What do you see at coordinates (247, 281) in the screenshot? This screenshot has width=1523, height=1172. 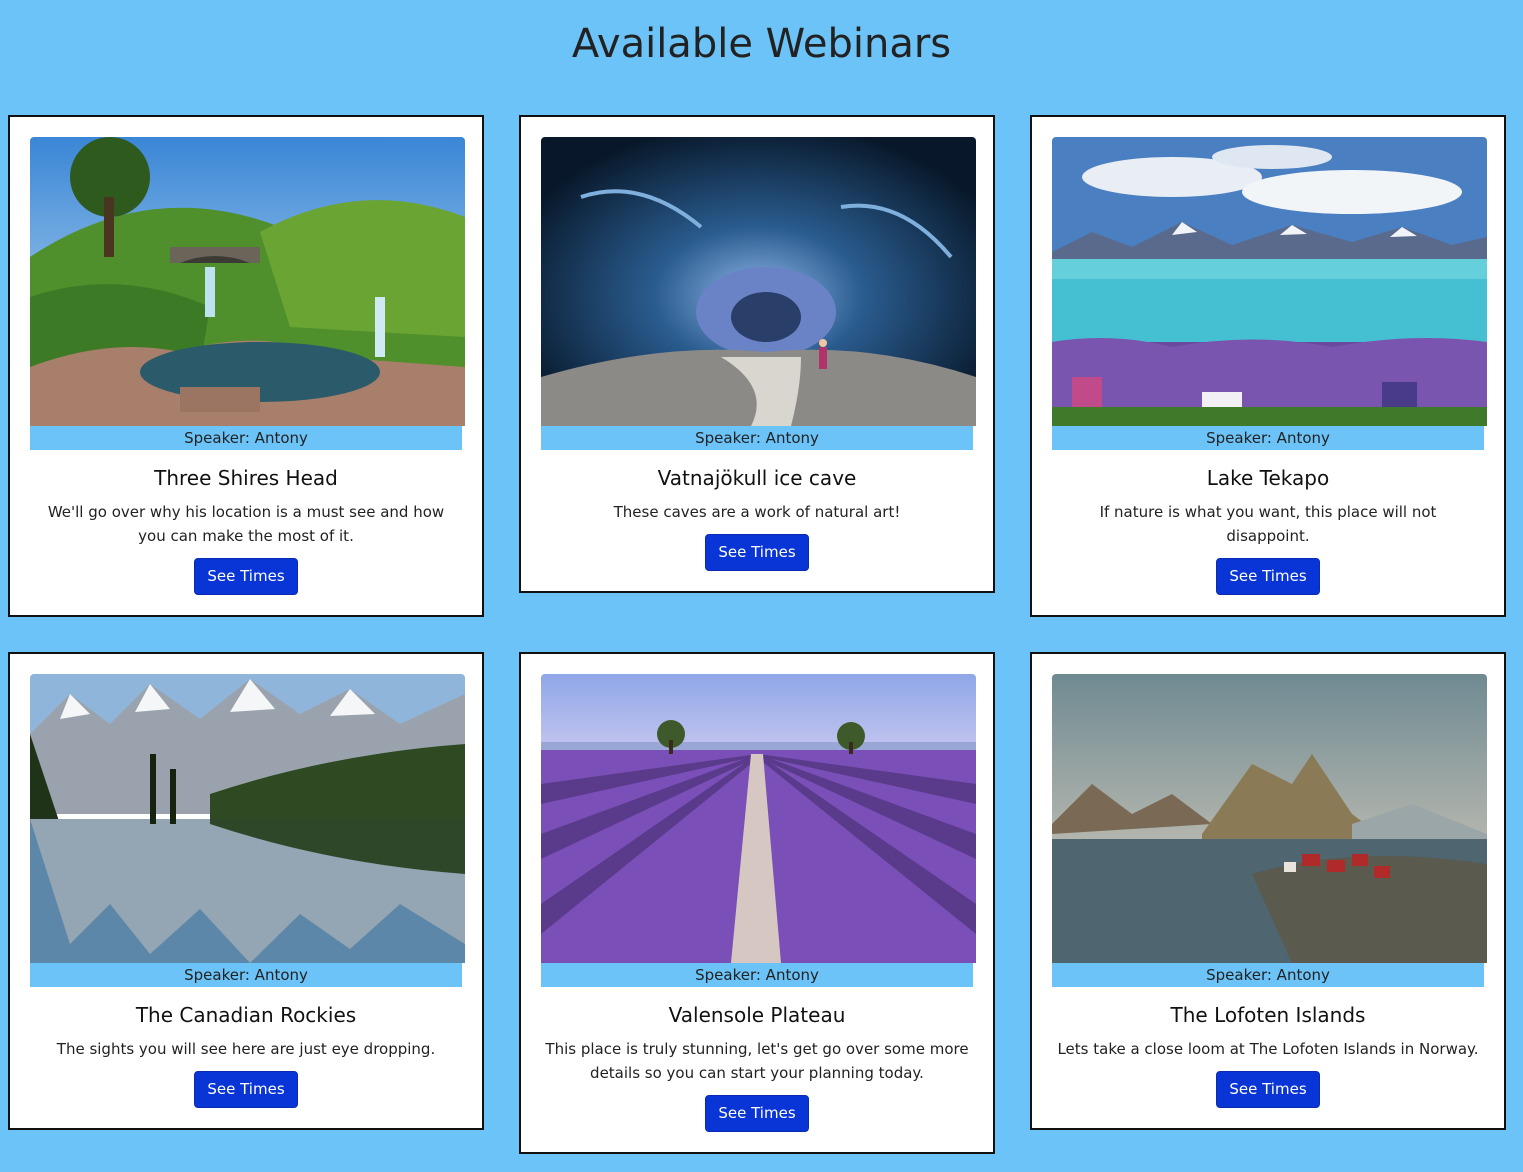 I see `webinar-image-three-shires-head` at bounding box center [247, 281].